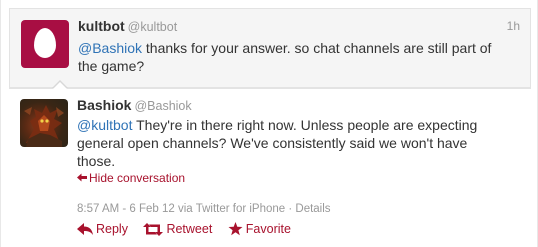  I want to click on character-portrait-icon, so click(44, 126).